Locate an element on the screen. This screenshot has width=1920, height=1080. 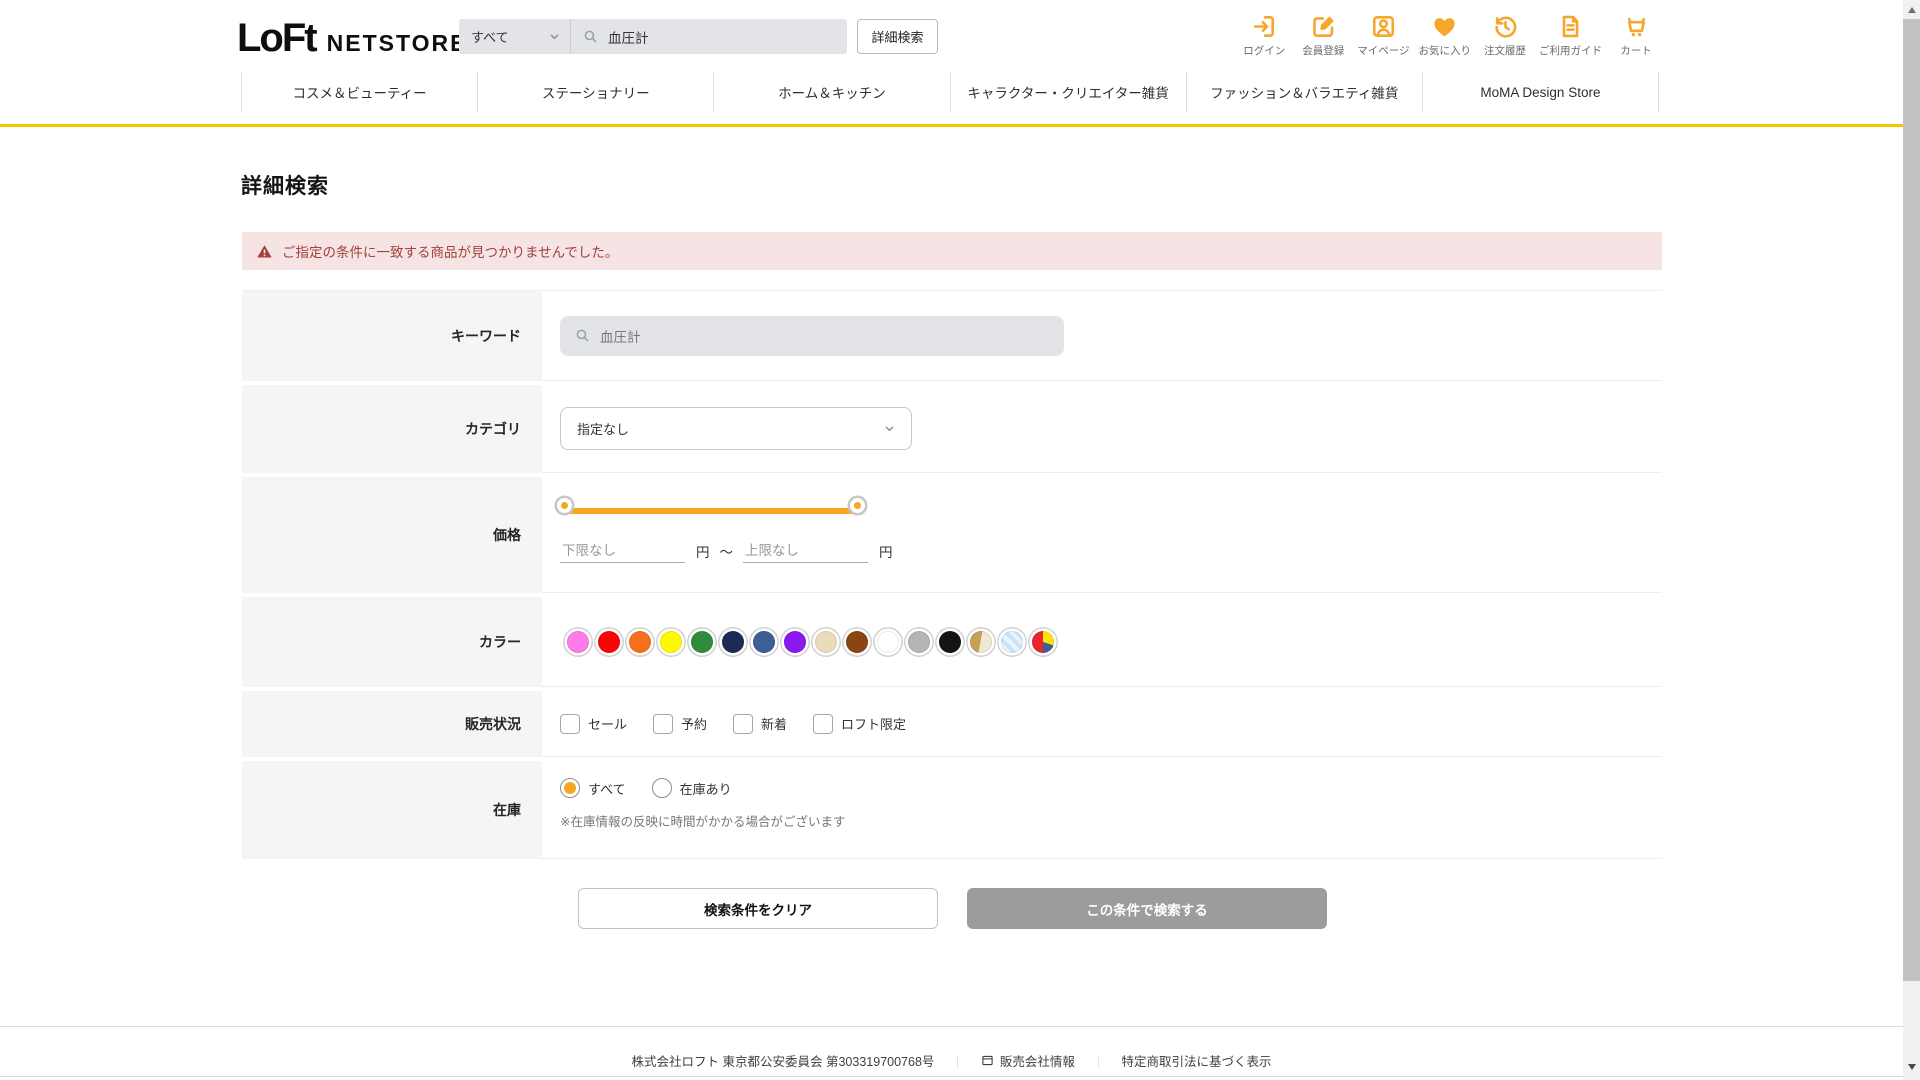
sales-option-label: 予約 is located at coordinates (694, 724).